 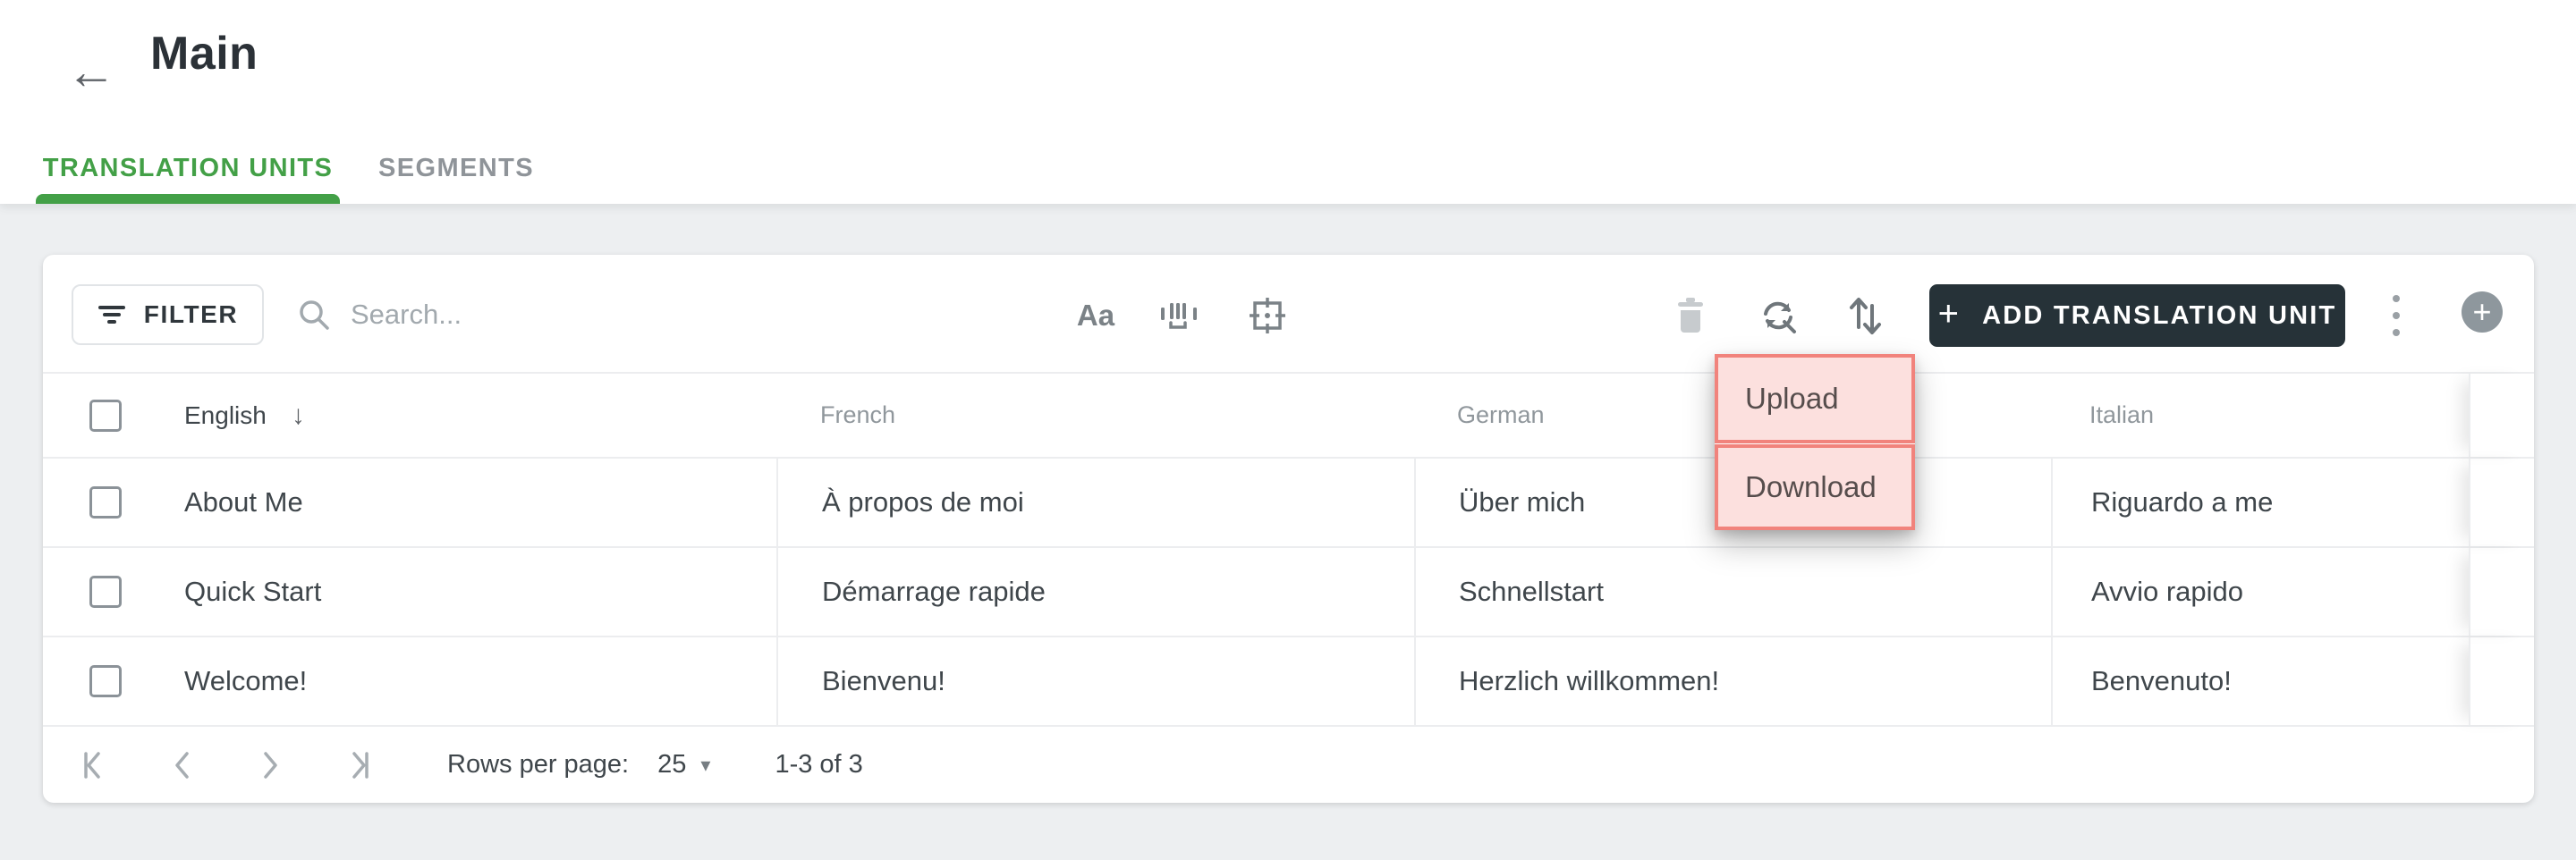 I want to click on first-page-button, so click(x=94, y=766).